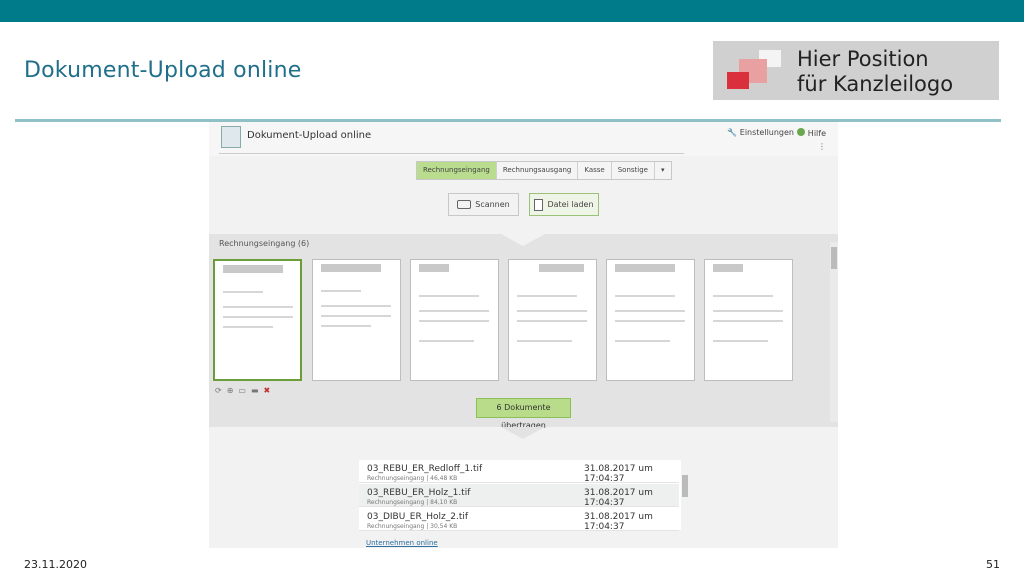 The height and width of the screenshot is (576, 1024). I want to click on file-name: 03_REBU_ER_Holz_1.tif, so click(419, 493).